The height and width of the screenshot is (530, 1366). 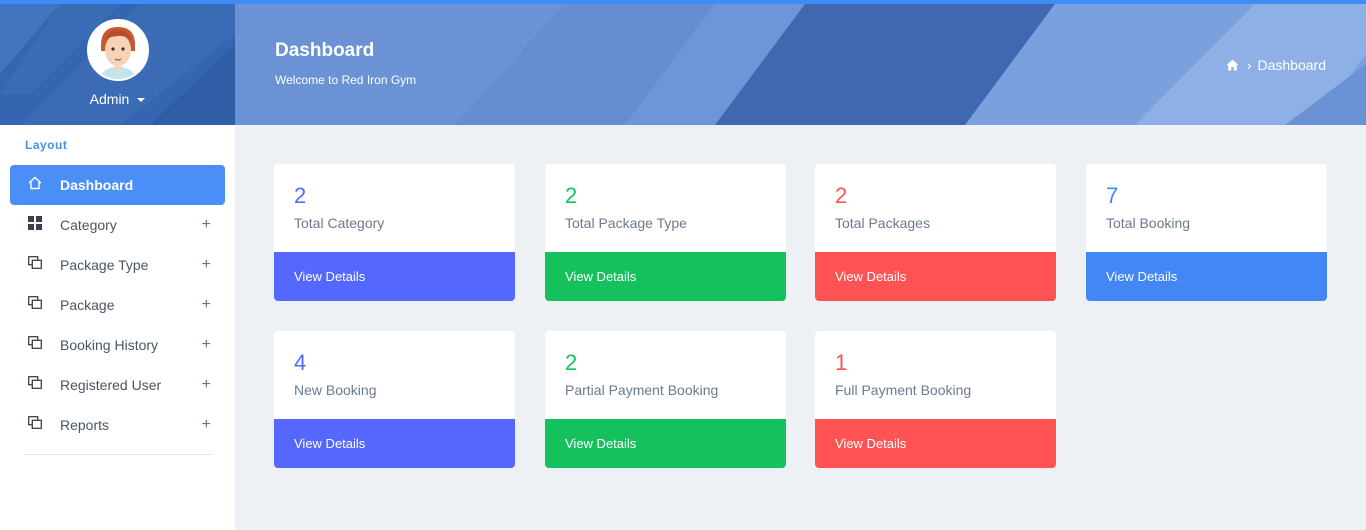 What do you see at coordinates (117, 425) in the screenshot?
I see `sidebar-item-reports: Reports +` at bounding box center [117, 425].